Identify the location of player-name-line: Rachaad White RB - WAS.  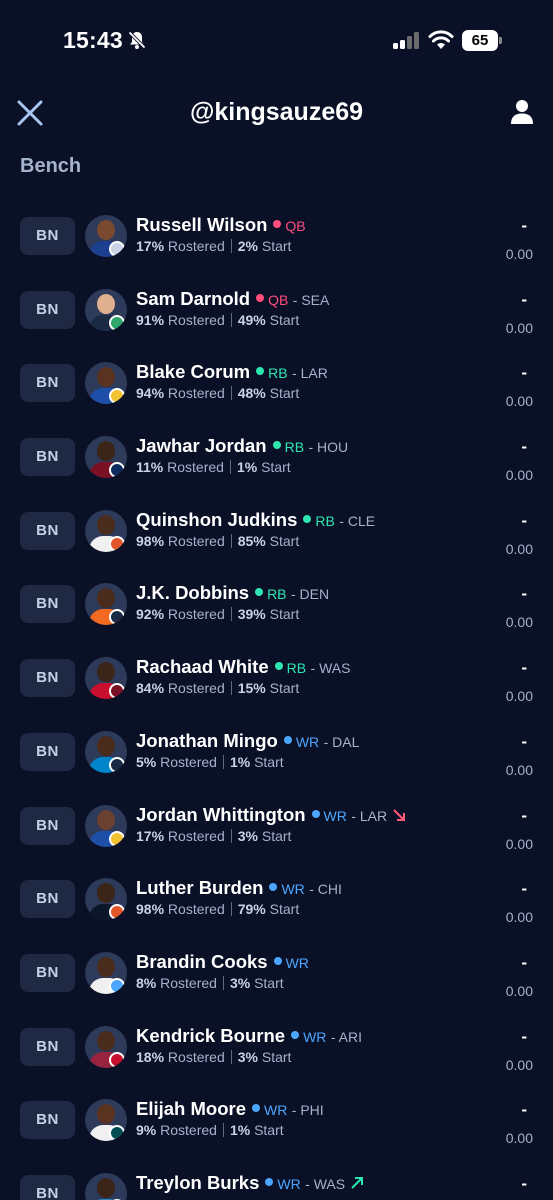
(243, 667).